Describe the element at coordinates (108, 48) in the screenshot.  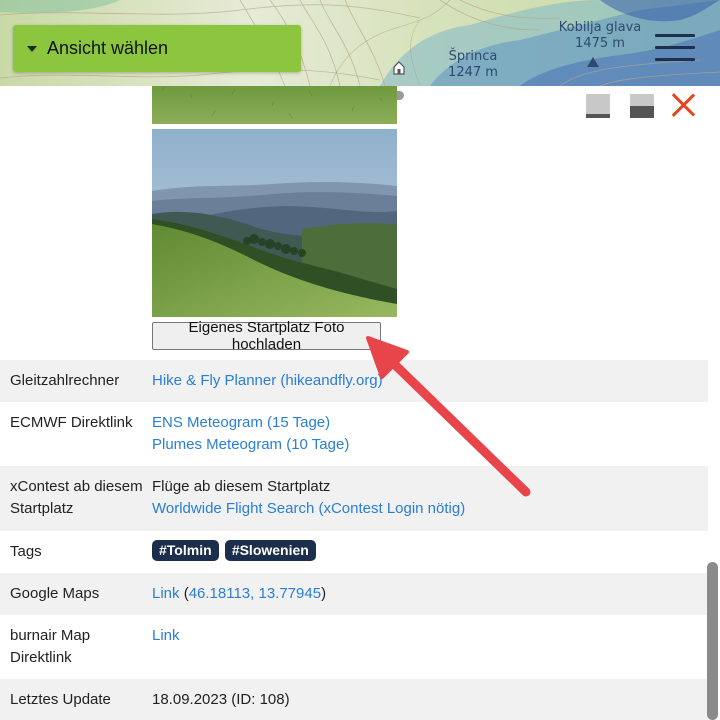
I see `view-select-label: Ansicht wählen` at that location.